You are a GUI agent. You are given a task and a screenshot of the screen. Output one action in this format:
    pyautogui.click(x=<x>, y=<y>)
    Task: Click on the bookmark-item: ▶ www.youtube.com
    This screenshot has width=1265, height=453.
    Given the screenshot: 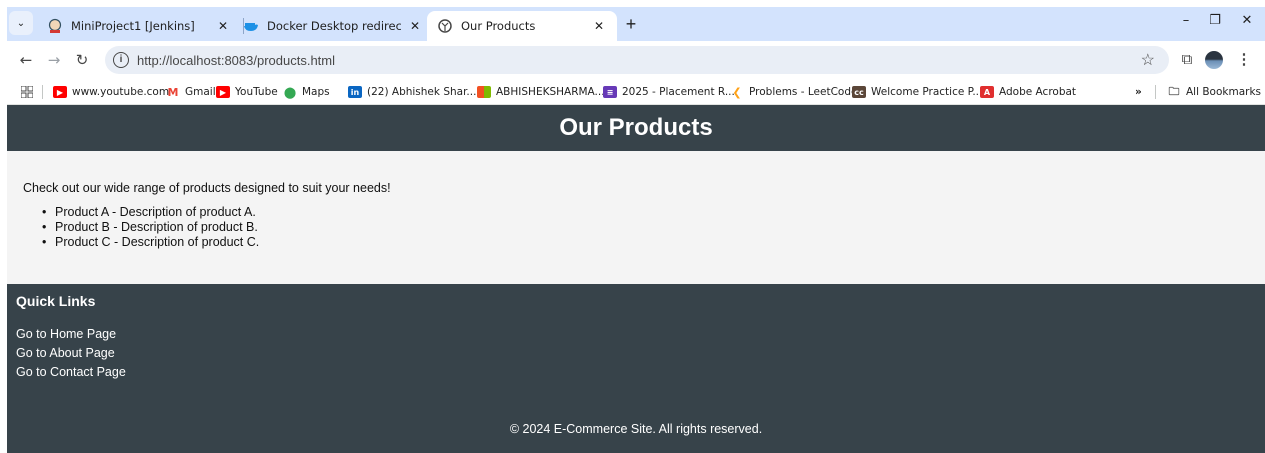 What is the action you would take?
    pyautogui.click(x=111, y=92)
    